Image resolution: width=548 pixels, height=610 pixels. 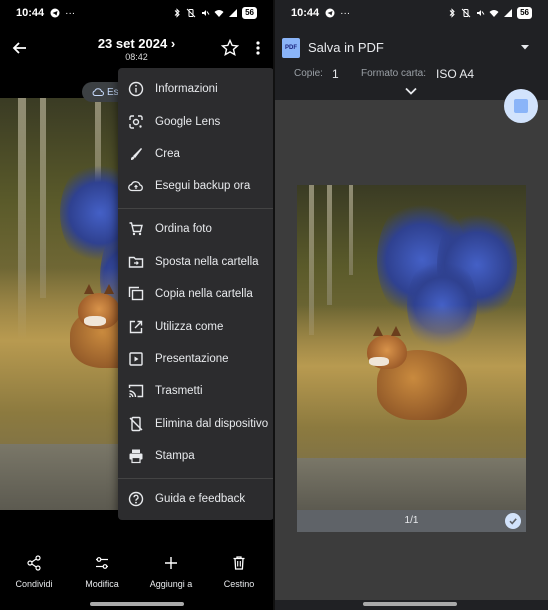 What do you see at coordinates (136, 391) in the screenshot?
I see `cast-icon` at bounding box center [136, 391].